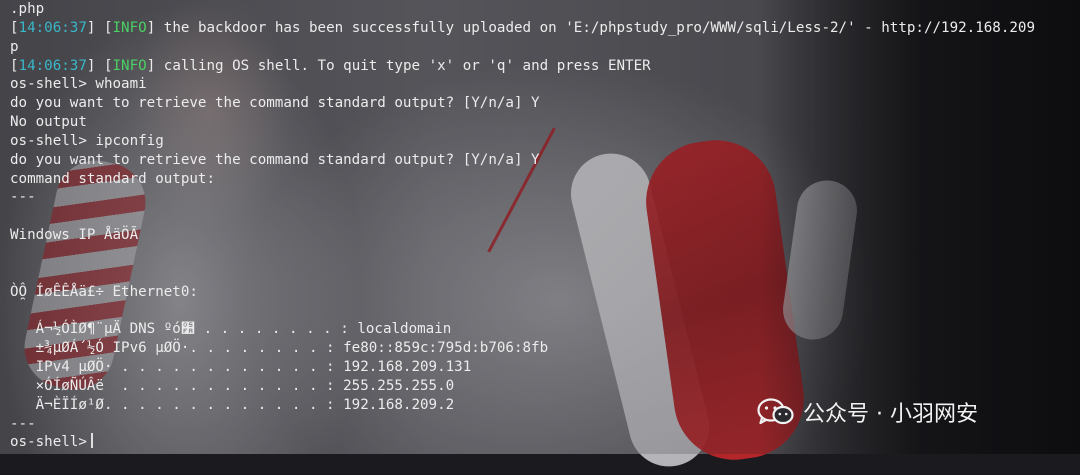  I want to click on line-text: os-shell> whoami, so click(78, 84).